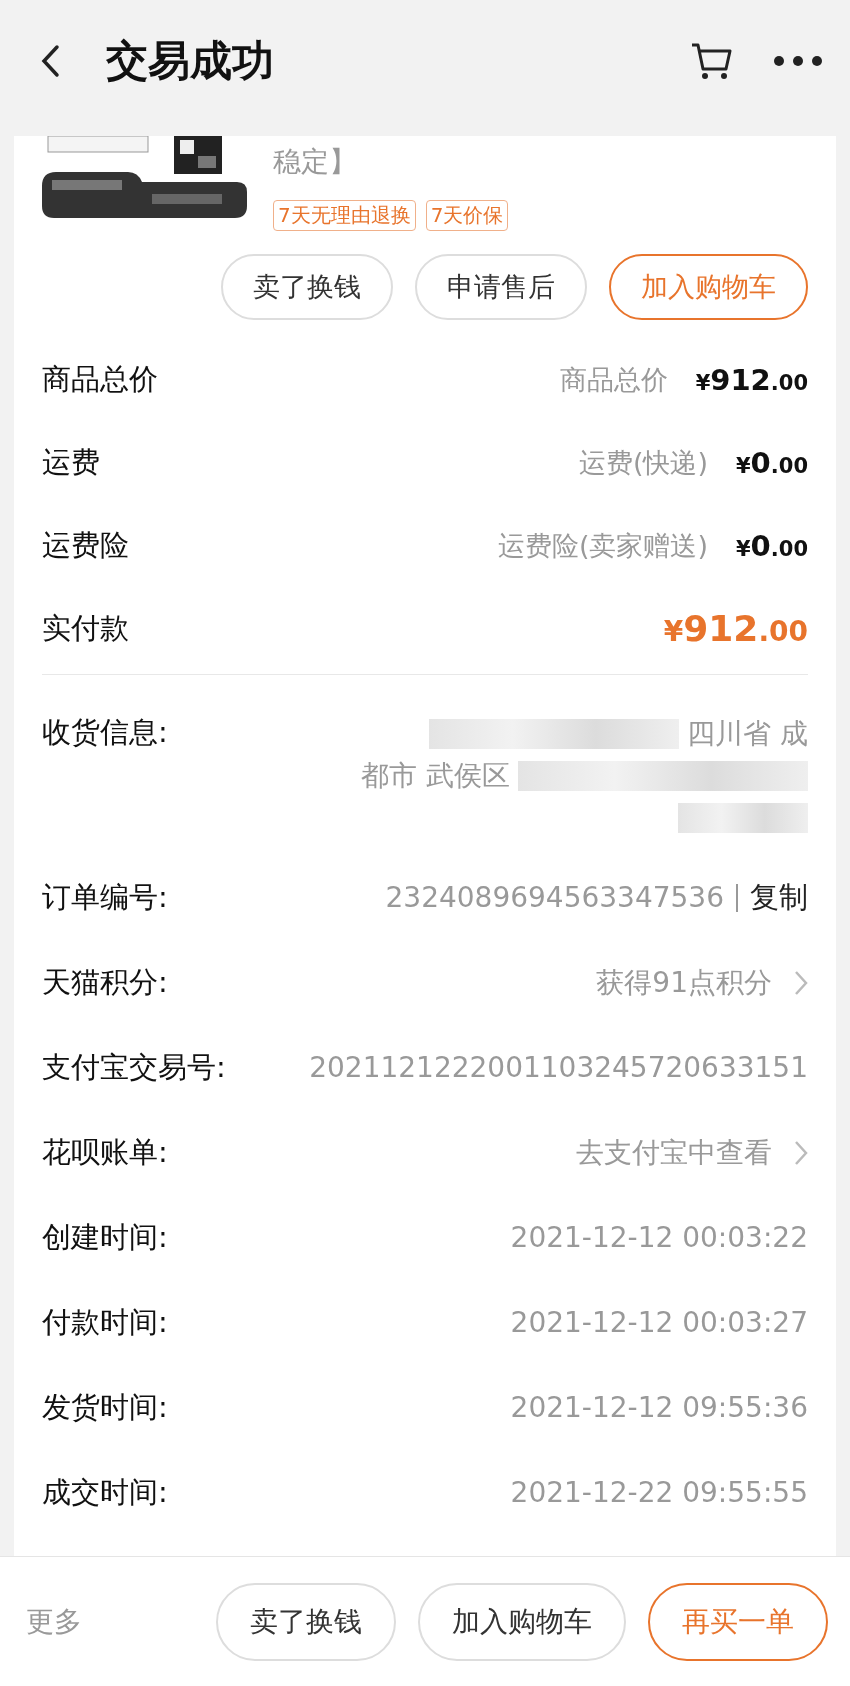 The image size is (850, 1686). Describe the element at coordinates (344, 215) in the screenshot. I see `service-tag: 7天无理由退换` at that location.